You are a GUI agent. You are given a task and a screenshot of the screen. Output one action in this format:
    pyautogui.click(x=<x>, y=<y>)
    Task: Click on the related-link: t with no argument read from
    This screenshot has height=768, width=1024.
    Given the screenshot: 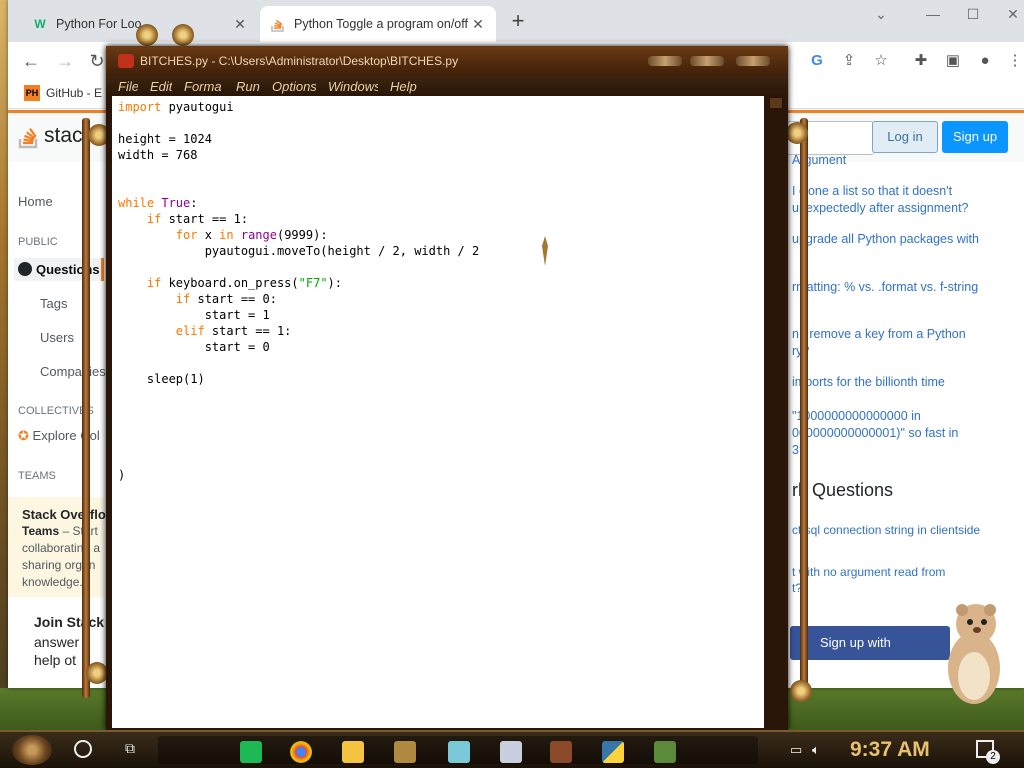 What is the action you would take?
    pyautogui.click(x=902, y=572)
    